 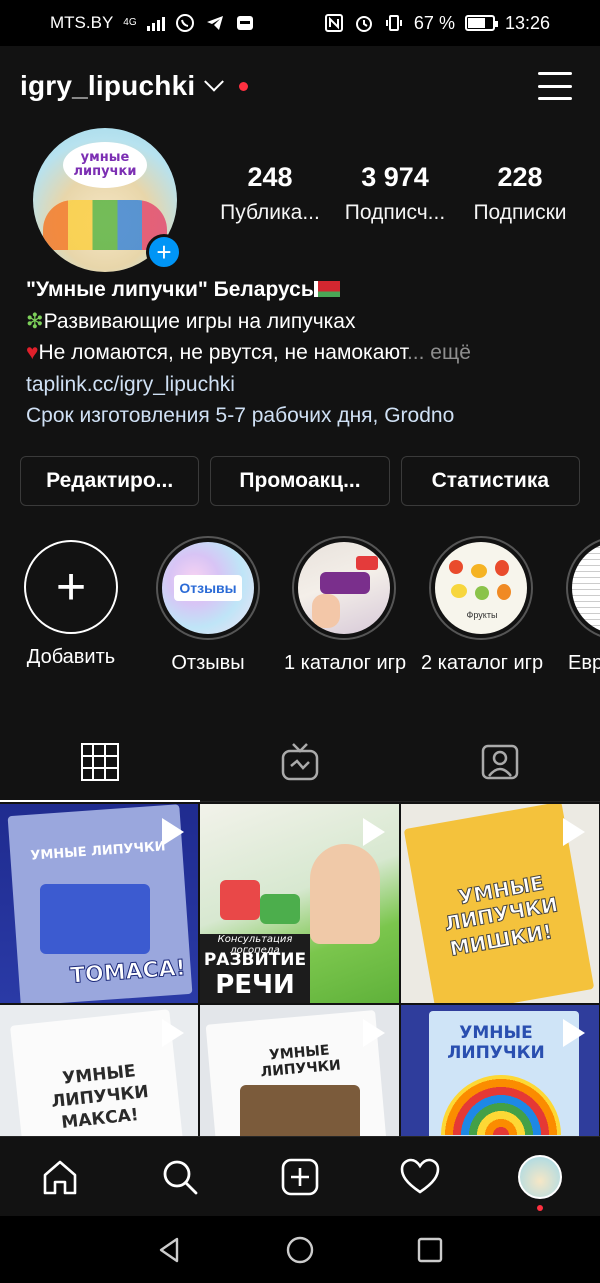 What do you see at coordinates (527, 22) in the screenshot?
I see `clock: 13:26` at bounding box center [527, 22].